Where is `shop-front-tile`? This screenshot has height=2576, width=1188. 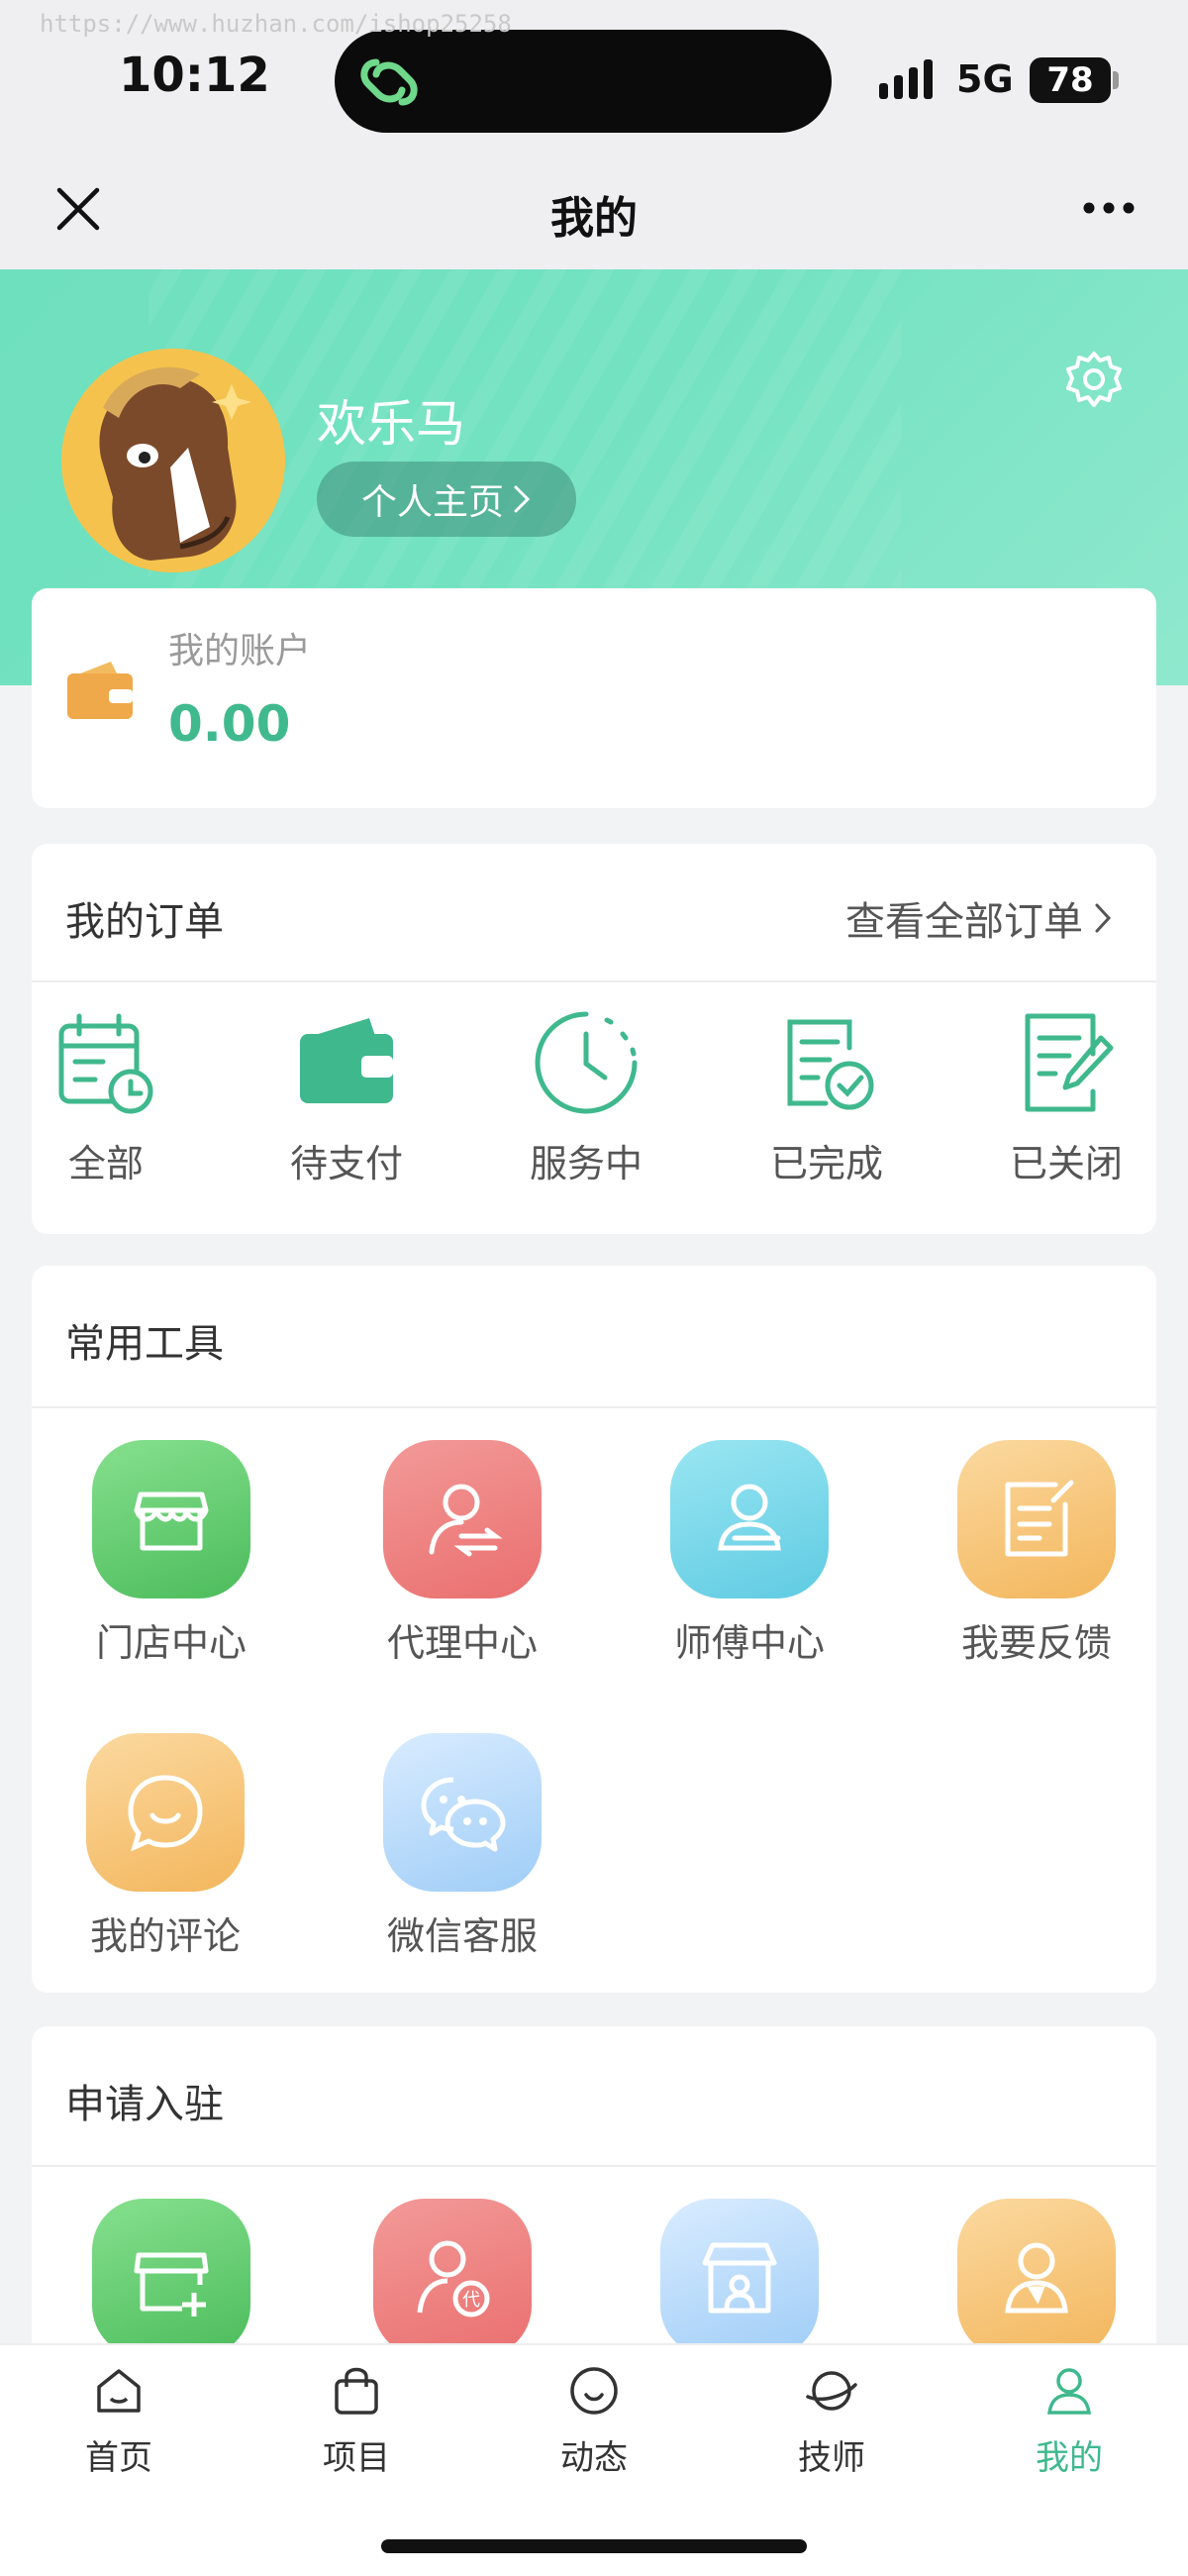
shop-front-tile is located at coordinates (739, 2278).